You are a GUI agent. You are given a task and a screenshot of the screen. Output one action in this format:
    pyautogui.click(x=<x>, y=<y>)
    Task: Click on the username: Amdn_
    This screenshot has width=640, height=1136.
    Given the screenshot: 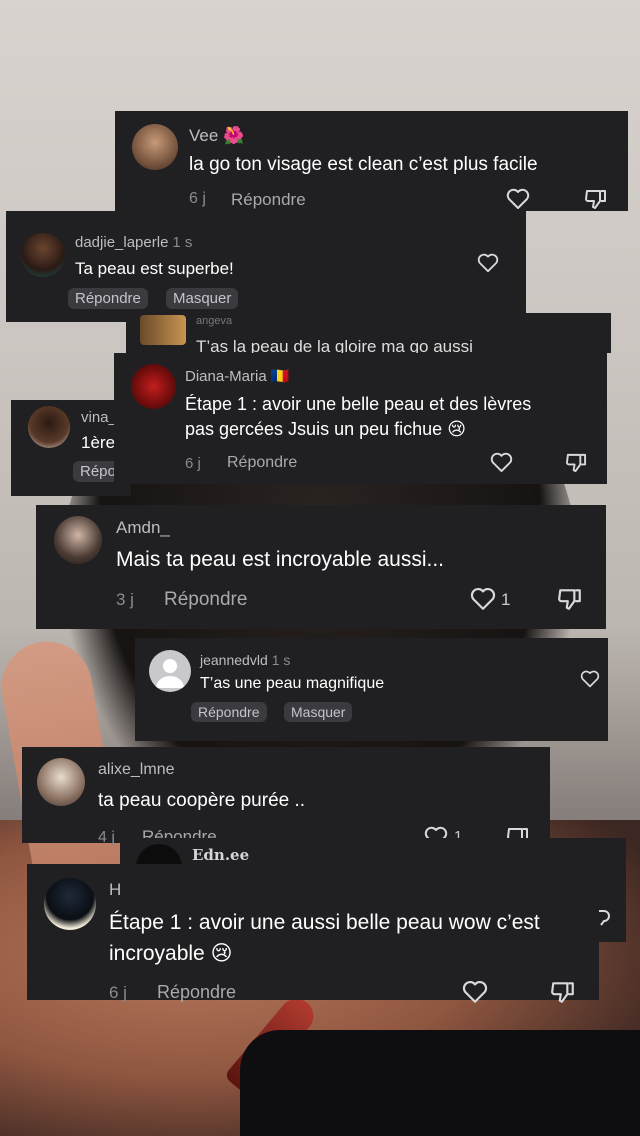 What is the action you would take?
    pyautogui.click(x=143, y=528)
    